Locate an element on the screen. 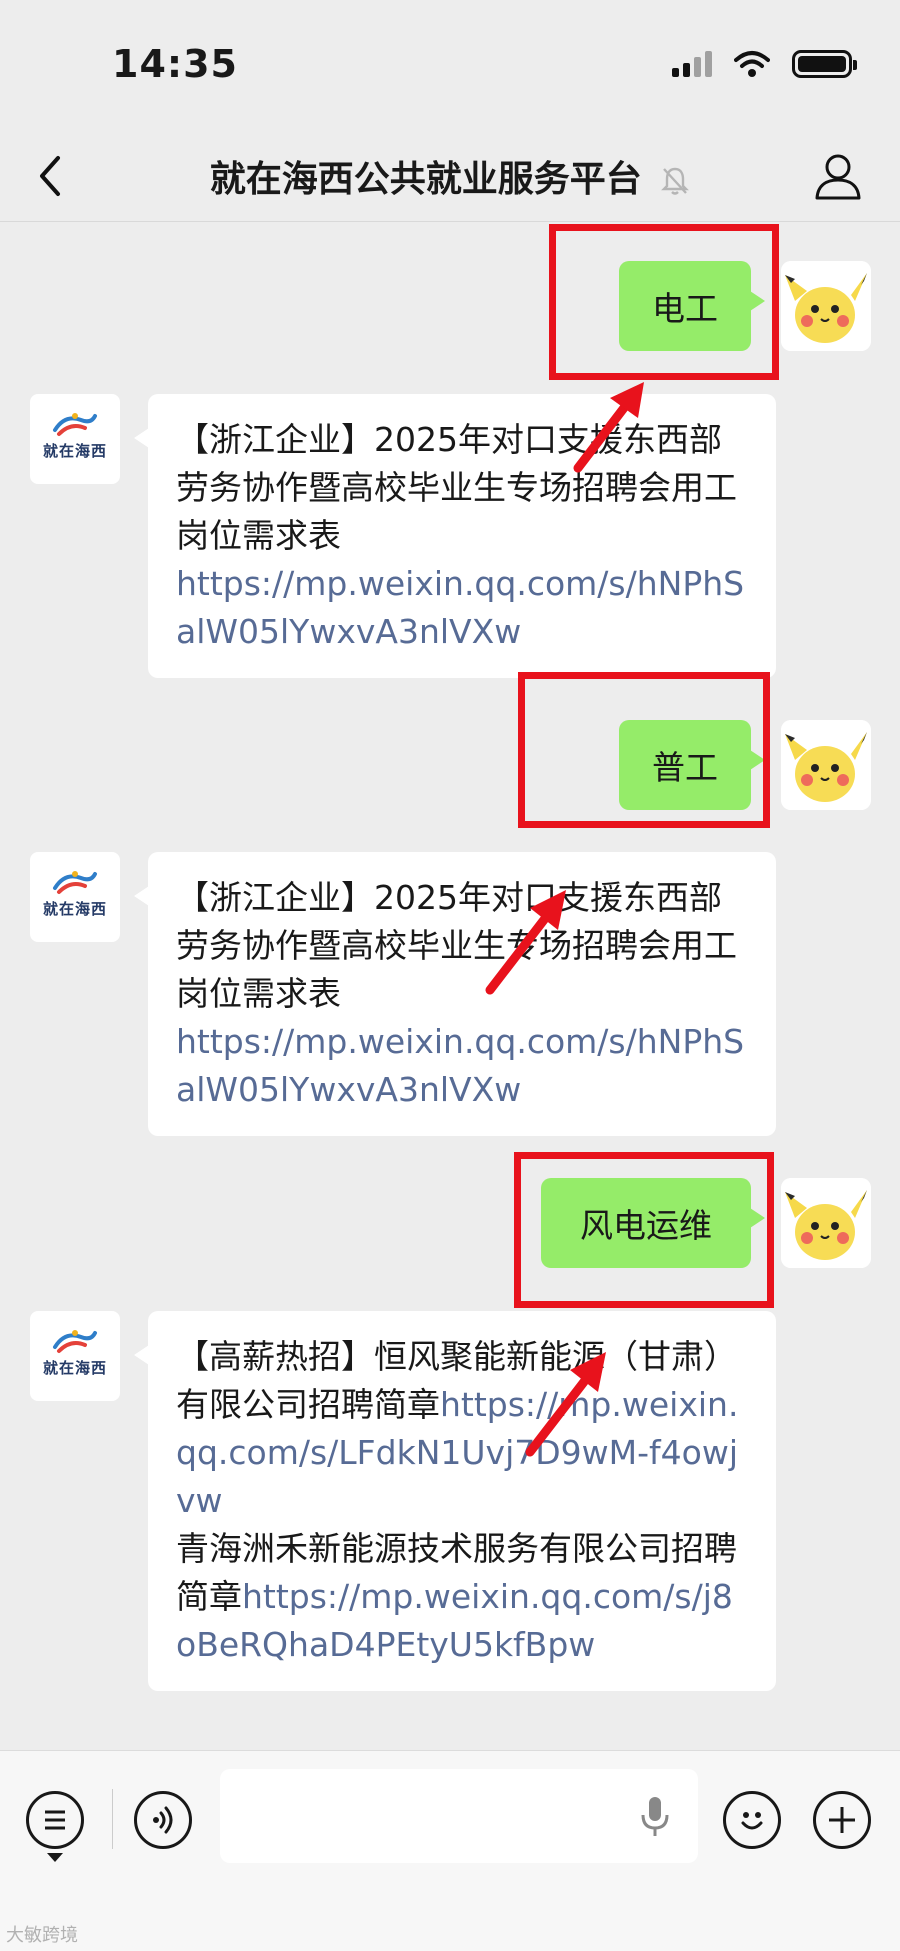 The width and height of the screenshot is (900, 1951). mute-bell-icon is located at coordinates (675, 181).